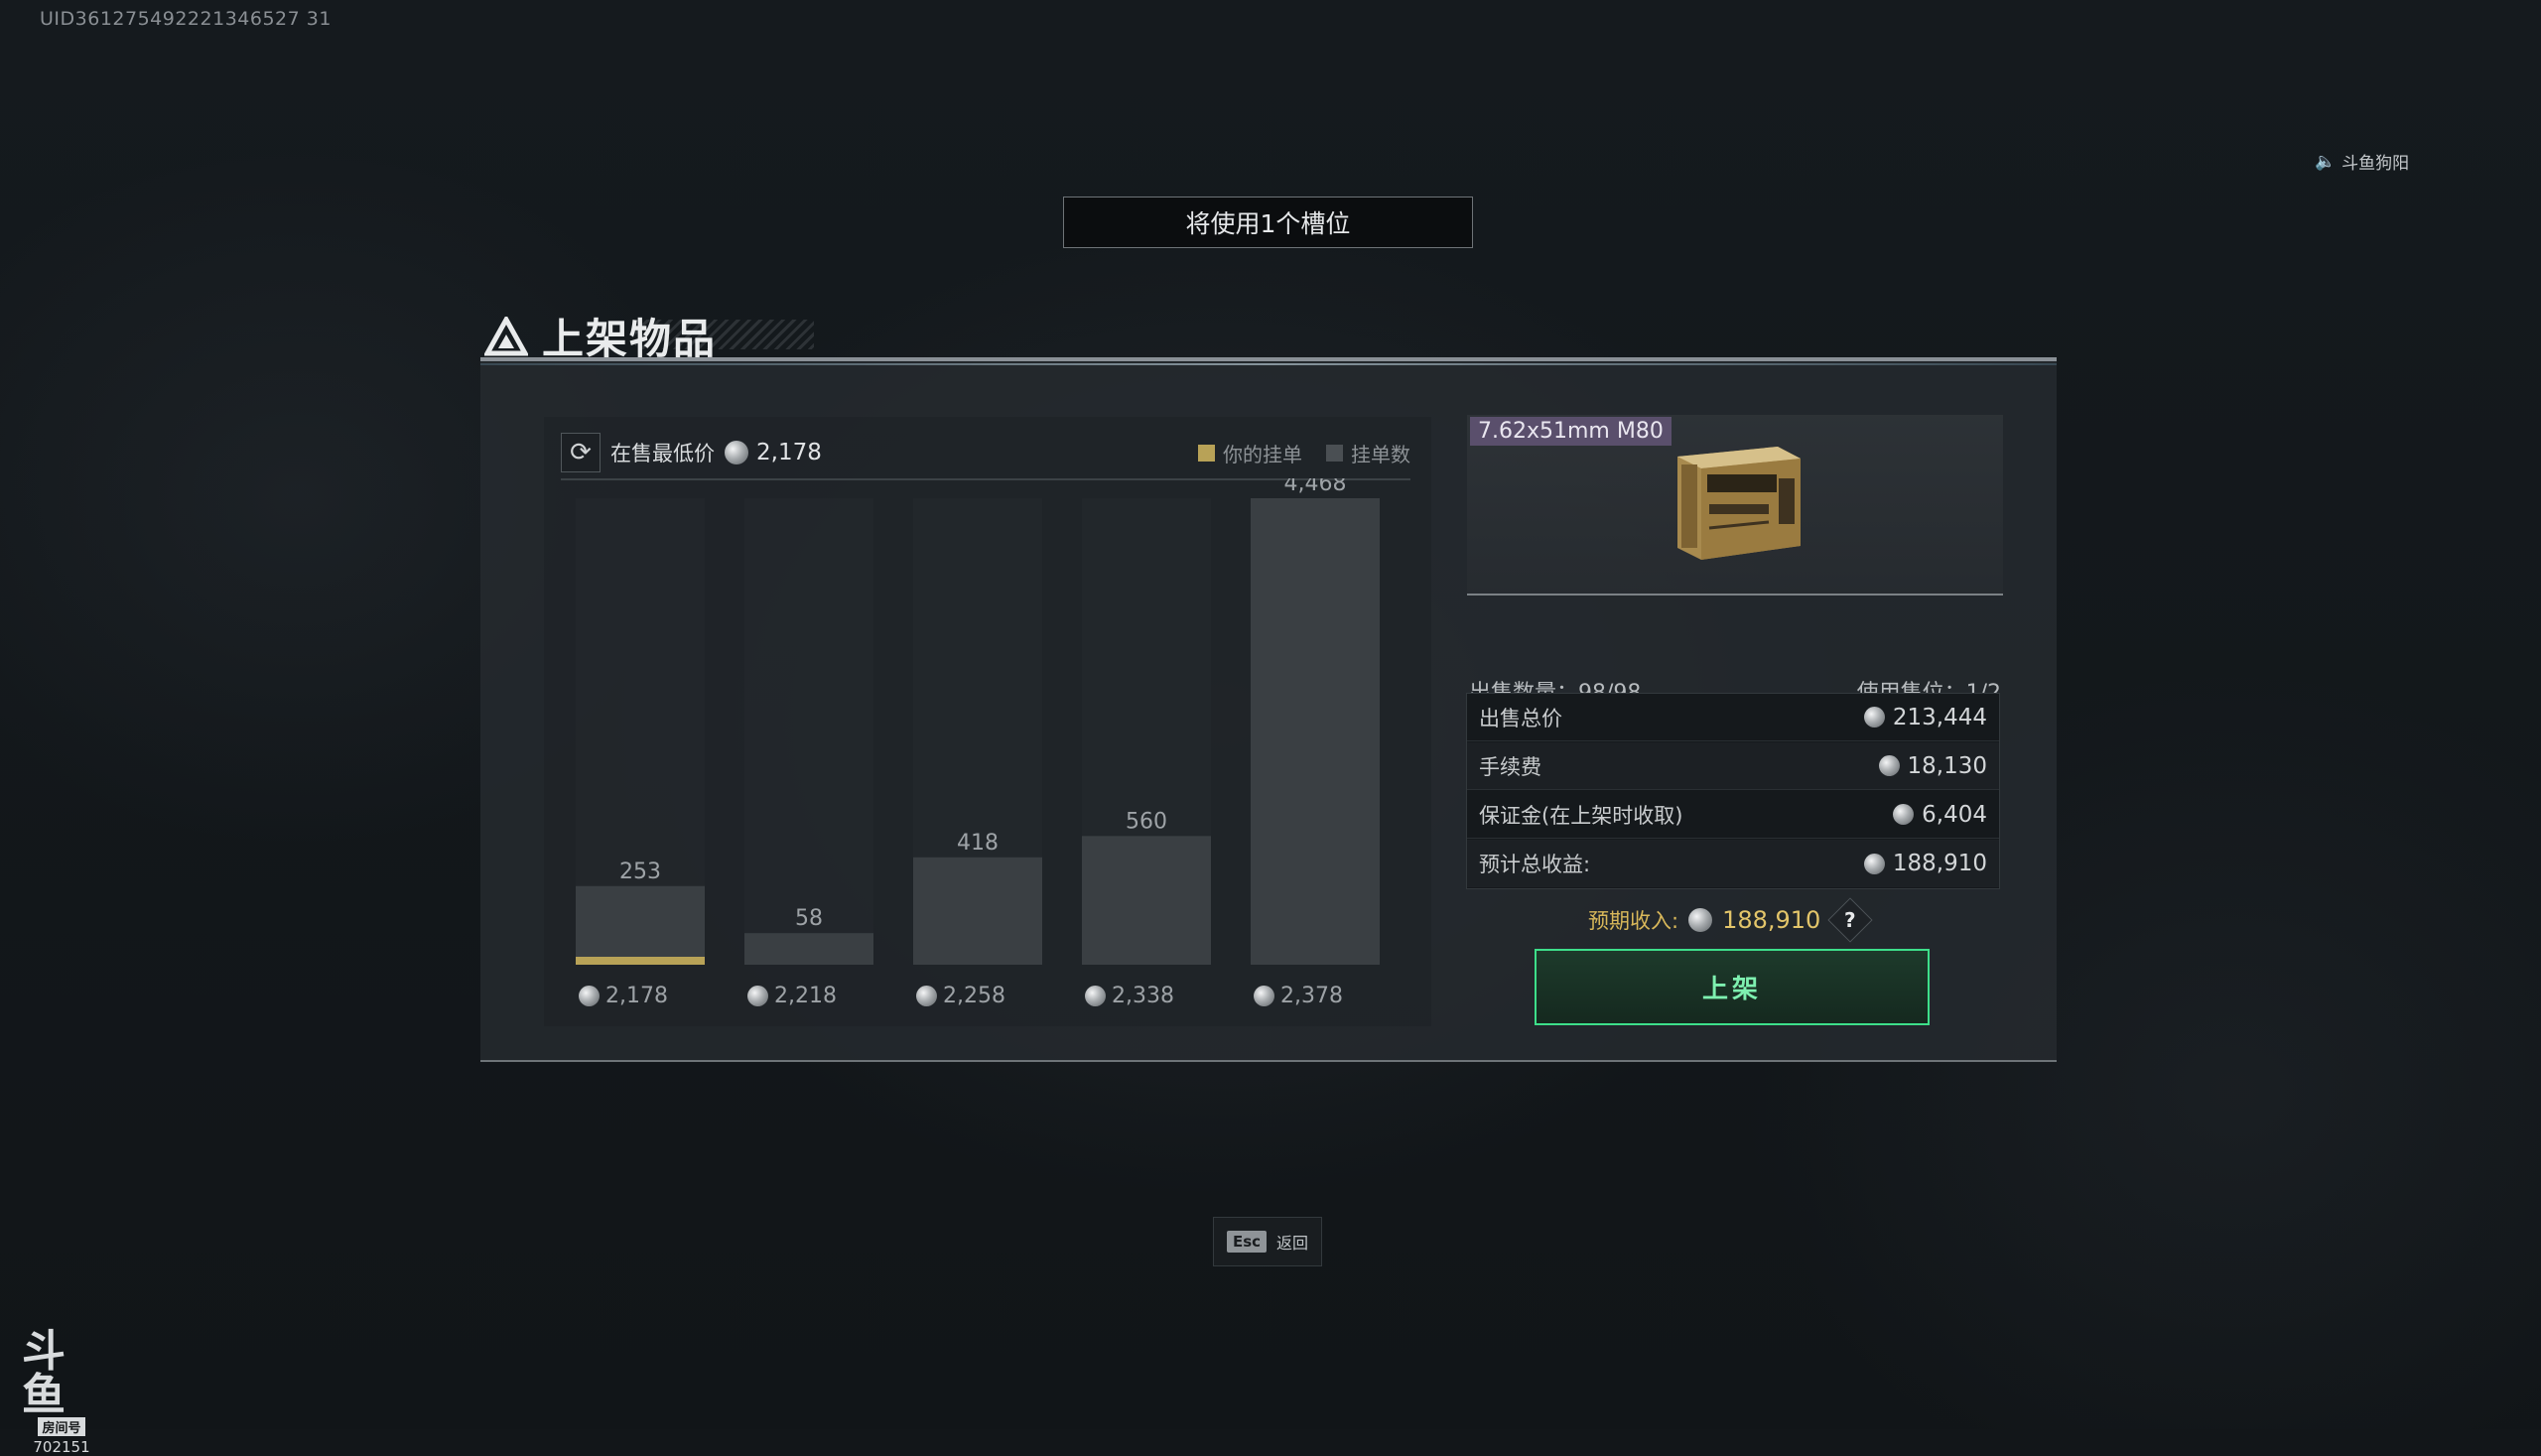 The width and height of the screenshot is (2541, 1456). What do you see at coordinates (1267, 1241) in the screenshot?
I see `back-button: Esc 返回` at bounding box center [1267, 1241].